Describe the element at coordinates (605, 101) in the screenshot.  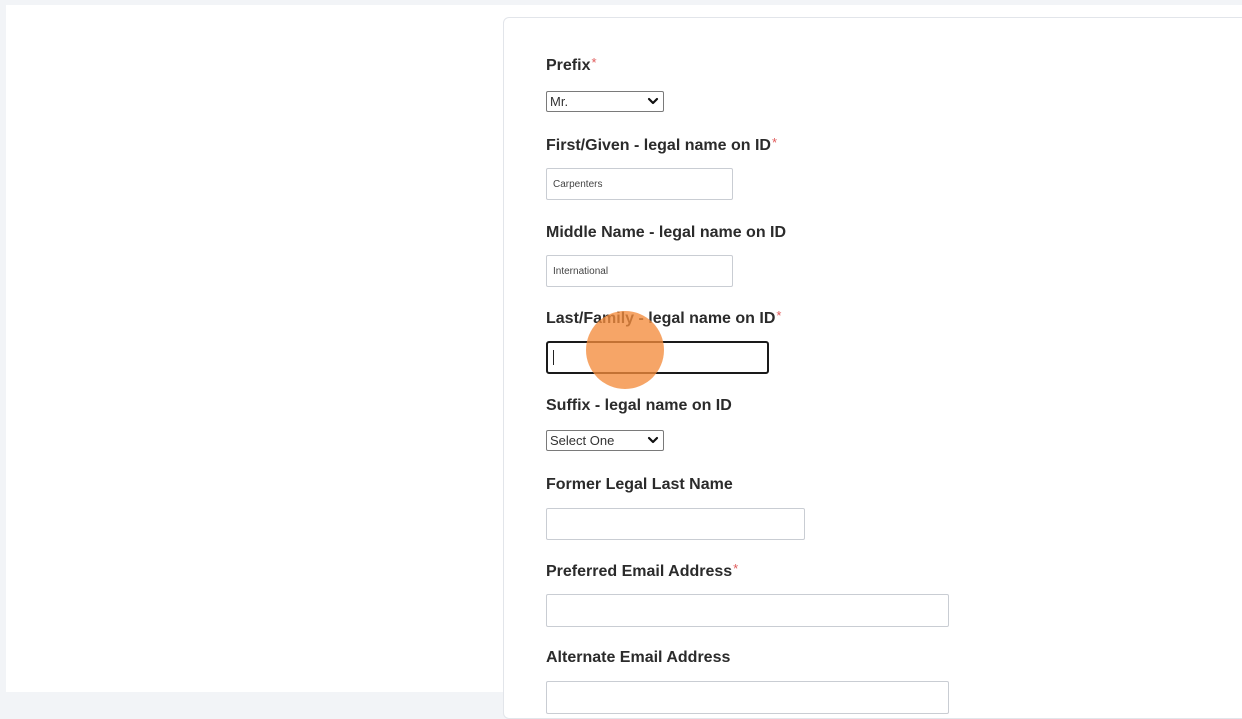
I see `prefix-select: Mr.` at that location.